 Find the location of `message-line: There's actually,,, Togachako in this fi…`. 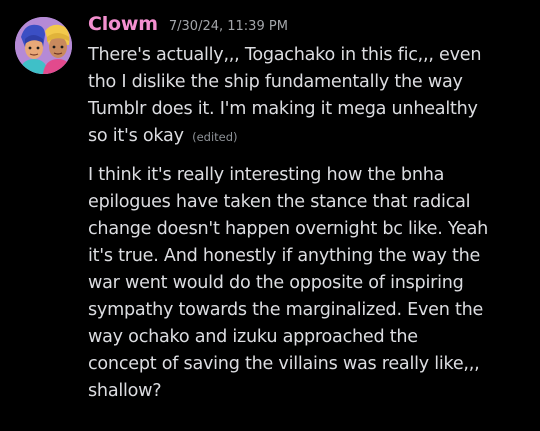

message-line: There's actually,,, Togachako in this fi… is located at coordinates (285, 55).